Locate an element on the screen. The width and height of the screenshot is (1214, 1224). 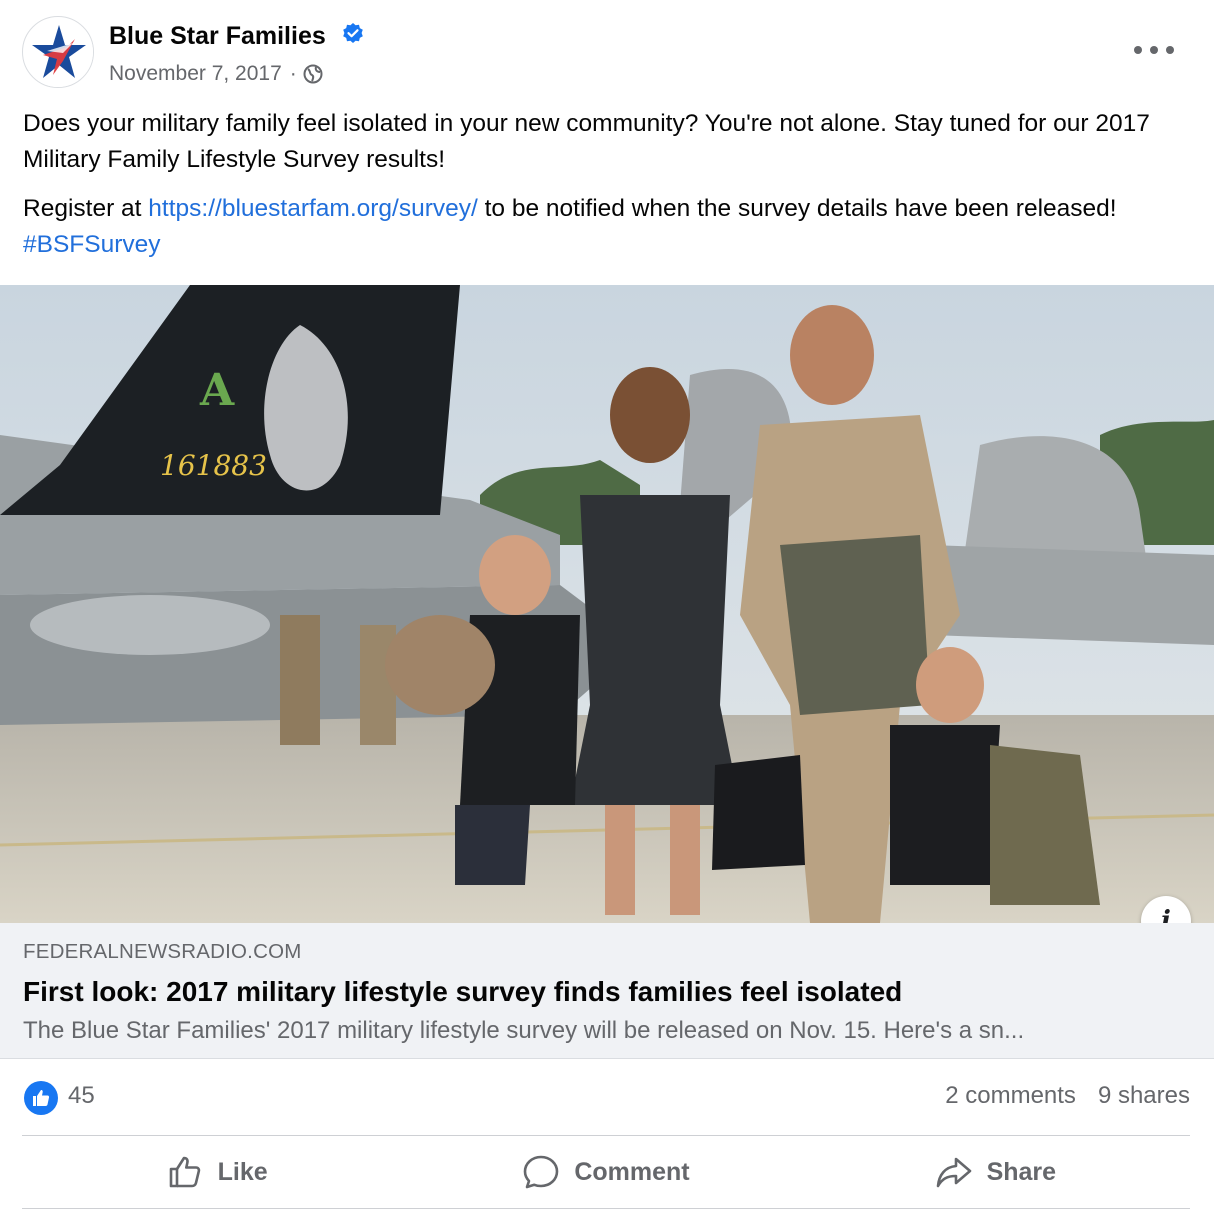
like-button: Like is located at coordinates (216, 1172).